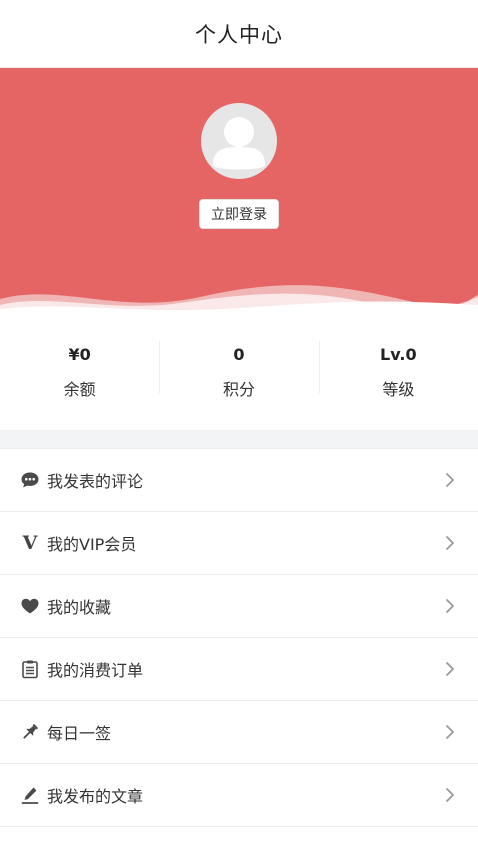 The height and width of the screenshot is (850, 478). What do you see at coordinates (79, 389) in the screenshot?
I see `stat-label: 余额` at bounding box center [79, 389].